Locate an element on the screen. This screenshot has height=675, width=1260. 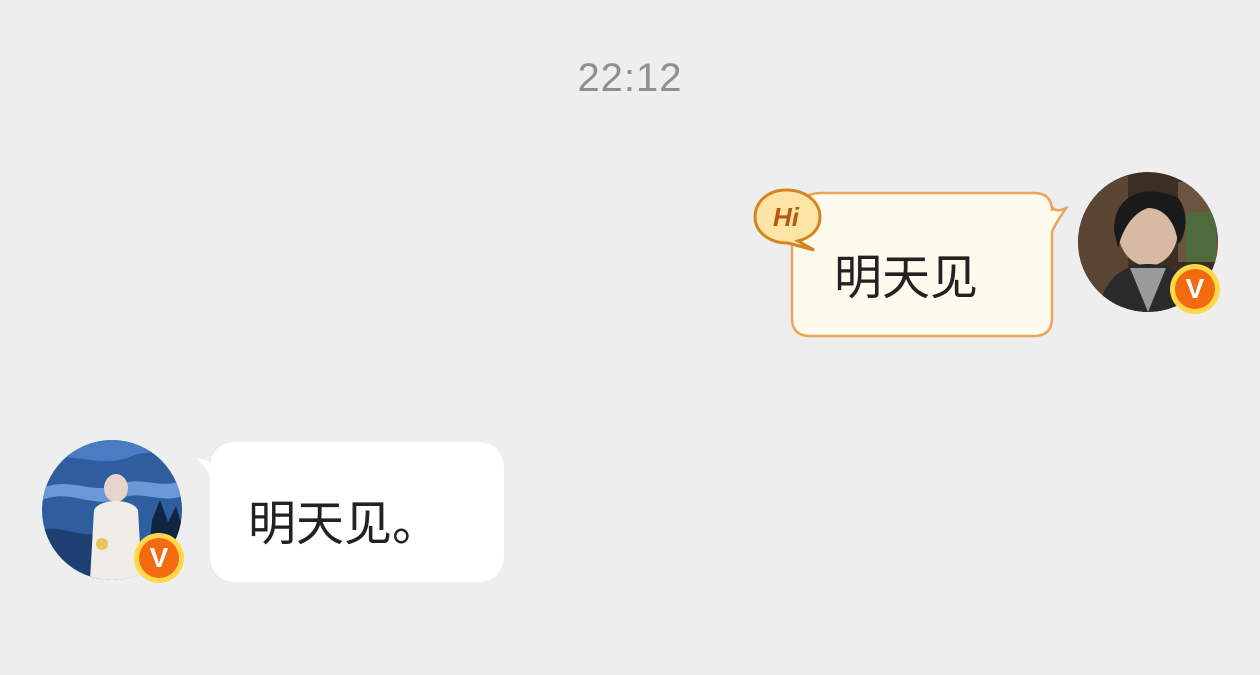
contact-verified-badge: V is located at coordinates (159, 558).